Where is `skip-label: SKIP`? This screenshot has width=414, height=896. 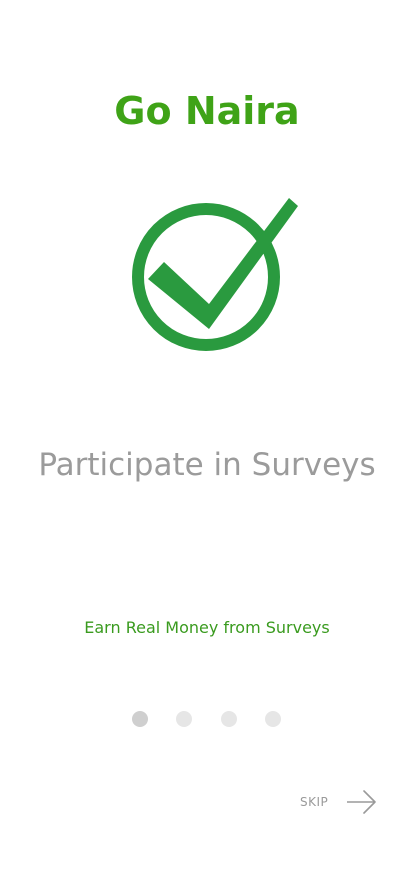
skip-label: SKIP is located at coordinates (314, 802).